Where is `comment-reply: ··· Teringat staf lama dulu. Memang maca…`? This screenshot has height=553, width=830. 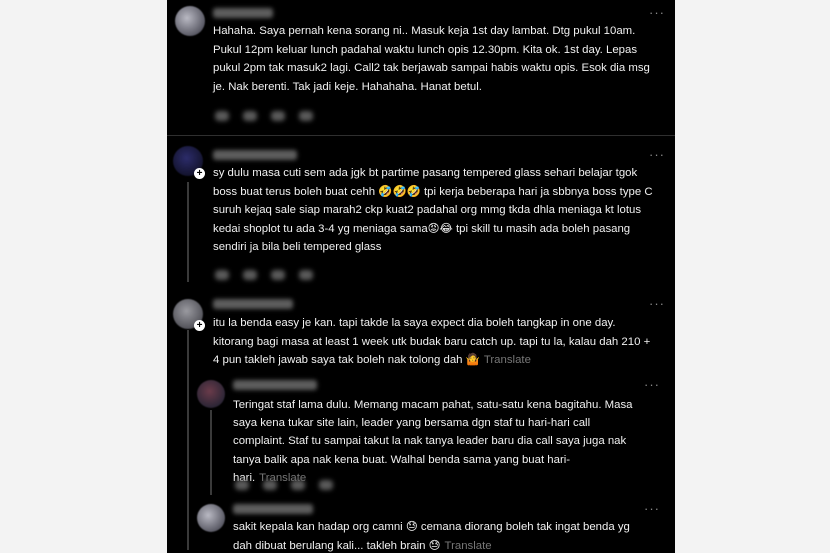 comment-reply: ··· Teringat staf lama dulu. Memang maca… is located at coordinates (421, 434).